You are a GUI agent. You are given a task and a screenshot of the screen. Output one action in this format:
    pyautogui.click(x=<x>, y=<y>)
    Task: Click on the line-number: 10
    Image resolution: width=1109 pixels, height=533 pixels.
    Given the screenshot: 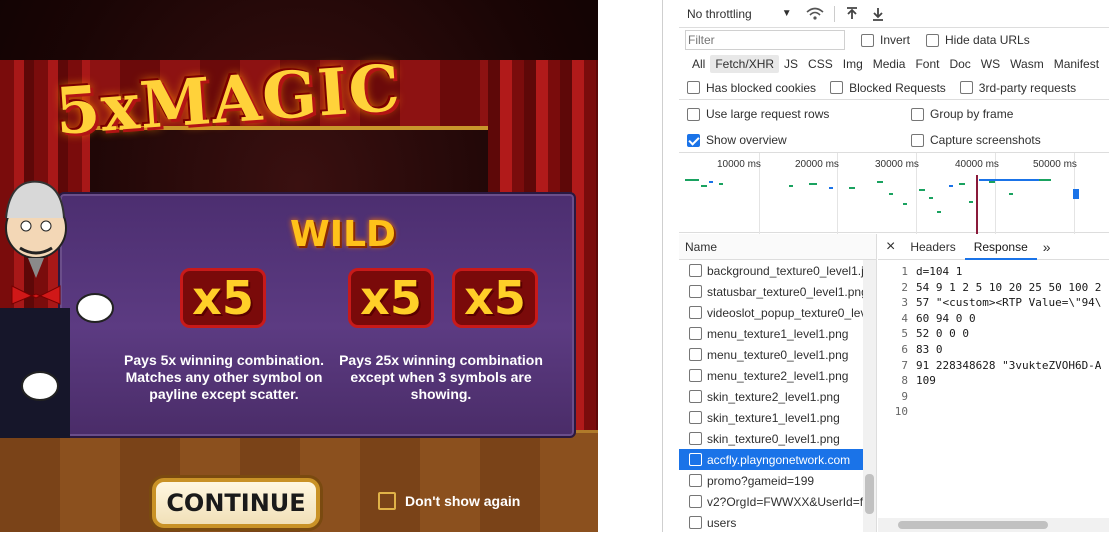 What is the action you would take?
    pyautogui.click(x=901, y=412)
    